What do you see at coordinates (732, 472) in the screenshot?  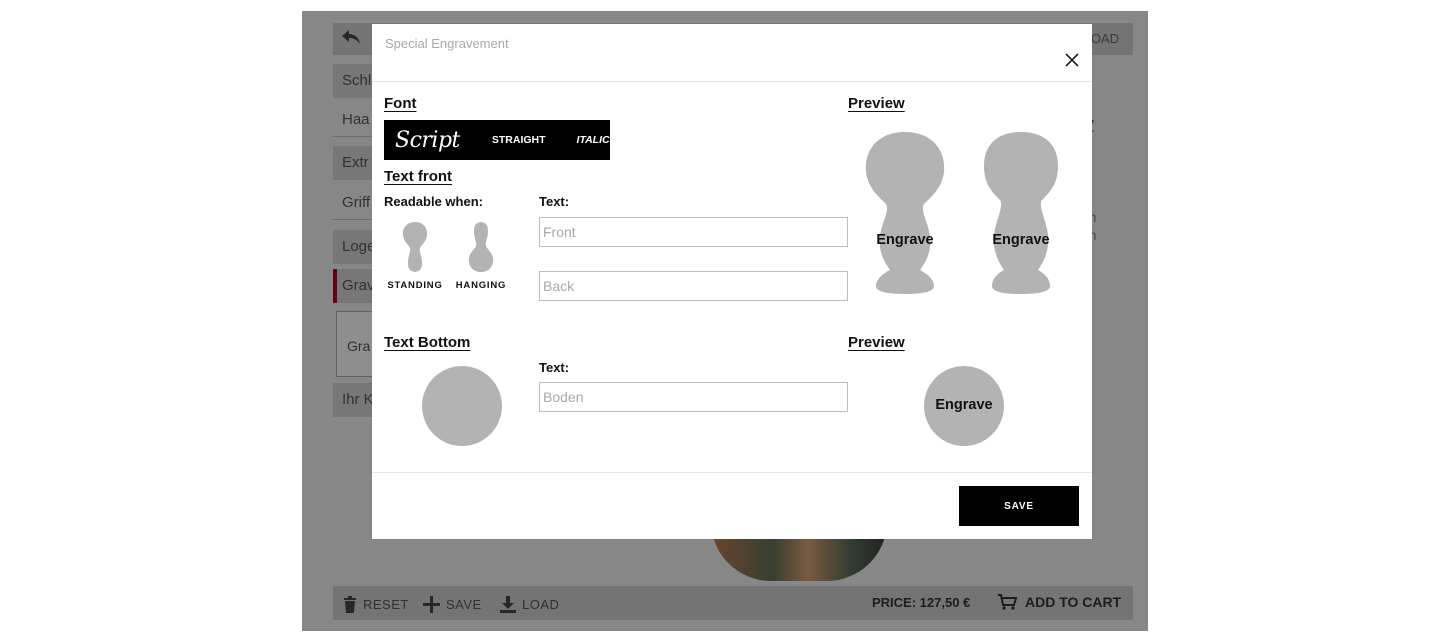 I see `footer-divider` at bounding box center [732, 472].